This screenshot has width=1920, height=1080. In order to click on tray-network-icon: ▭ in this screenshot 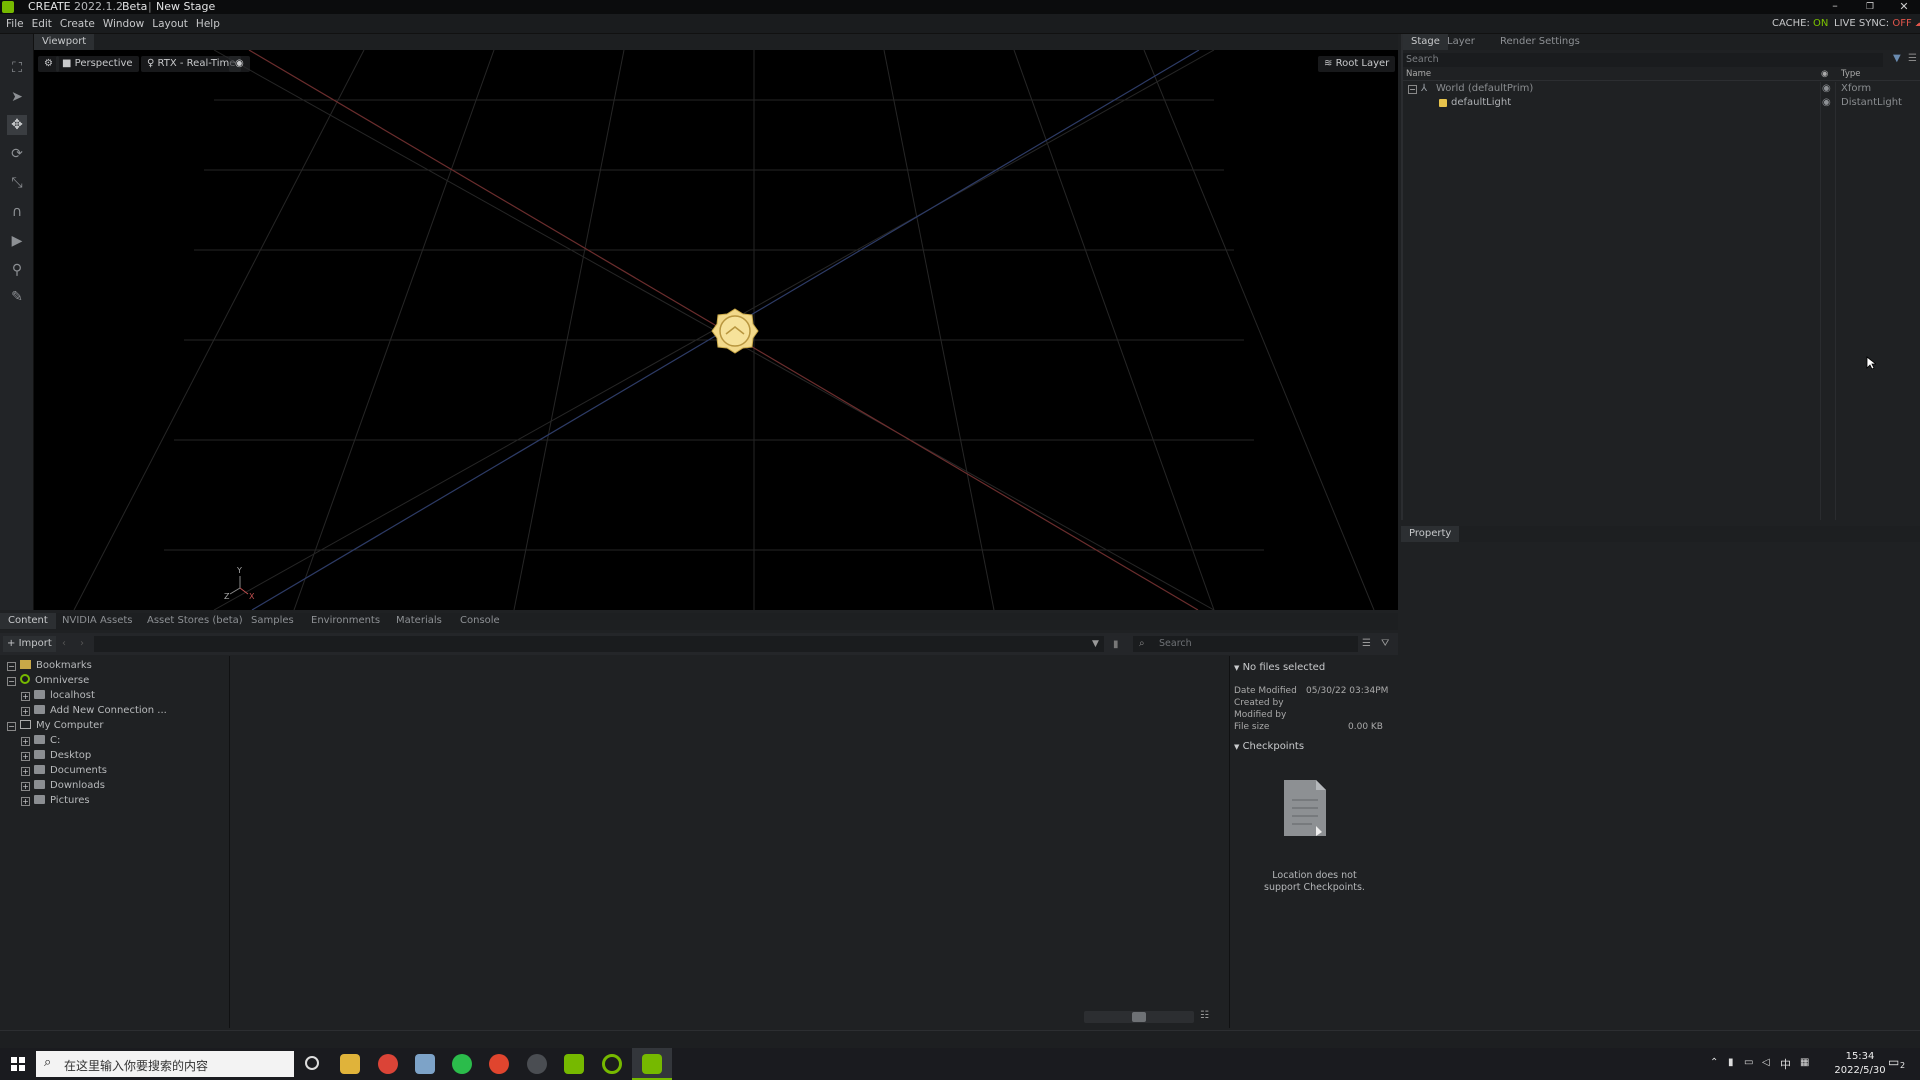, I will do `click(1748, 1062)`.